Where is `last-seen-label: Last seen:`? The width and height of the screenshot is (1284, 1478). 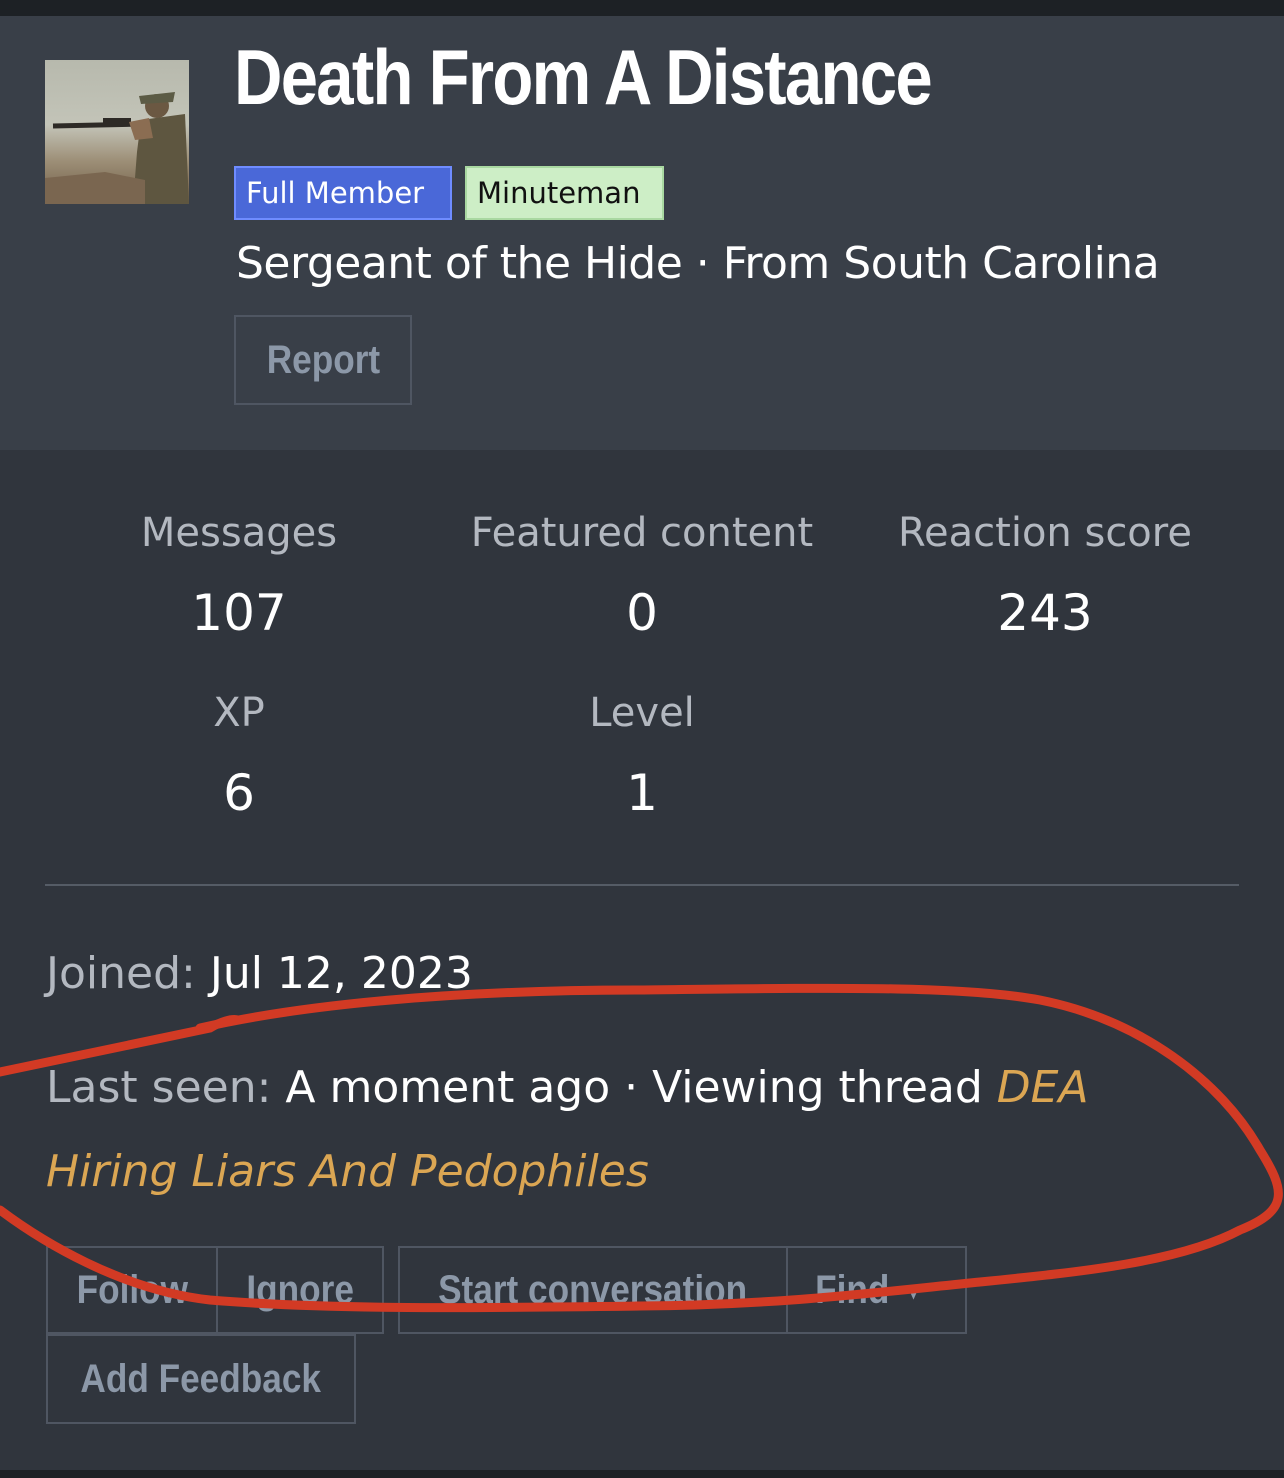
last-seen-label: Last seen: is located at coordinates (159, 1087).